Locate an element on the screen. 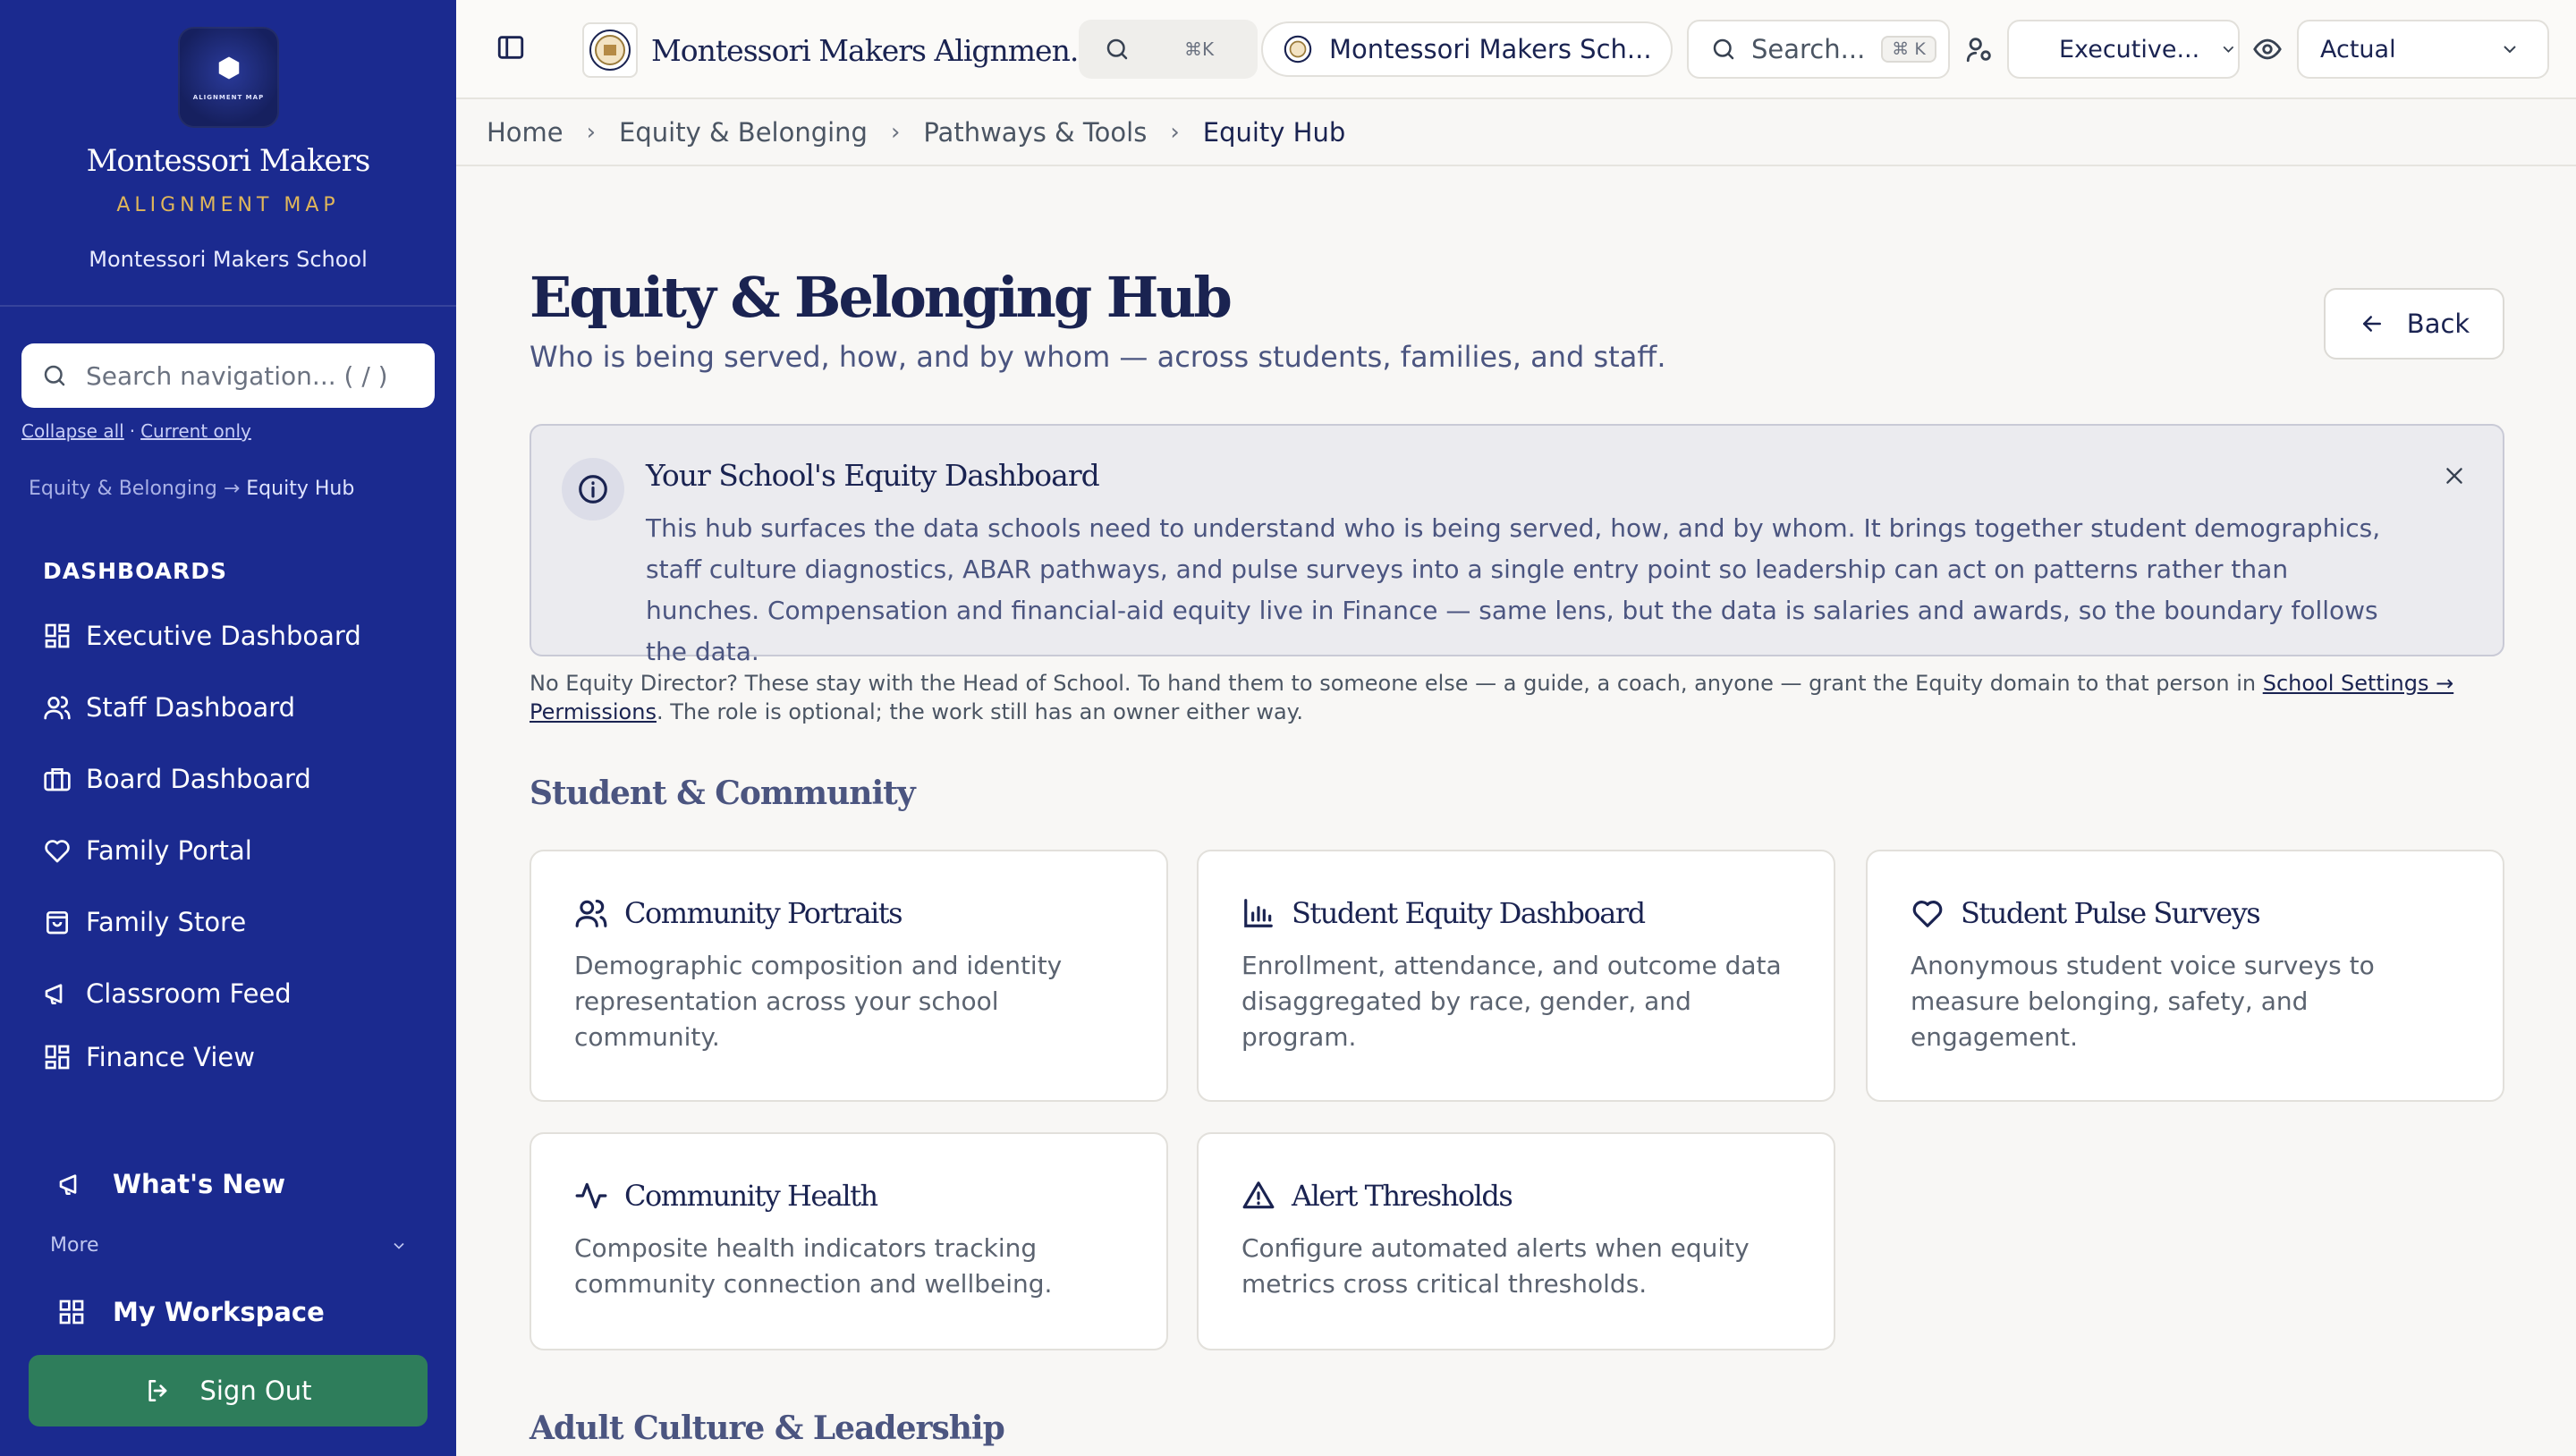  breadcrumb-equity-belonging: Equity & Belonging is located at coordinates (743, 132).